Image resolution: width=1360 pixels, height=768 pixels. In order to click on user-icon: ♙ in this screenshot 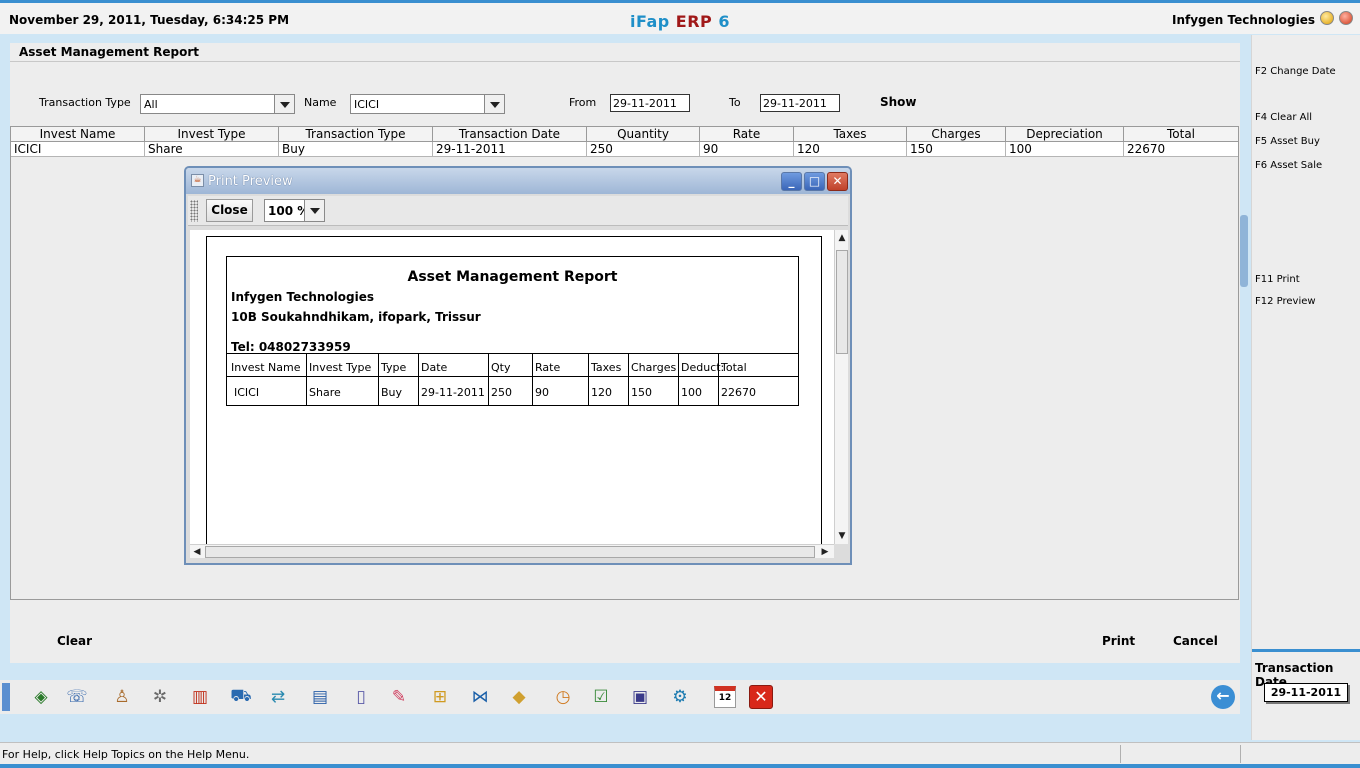, I will do `click(122, 697)`.